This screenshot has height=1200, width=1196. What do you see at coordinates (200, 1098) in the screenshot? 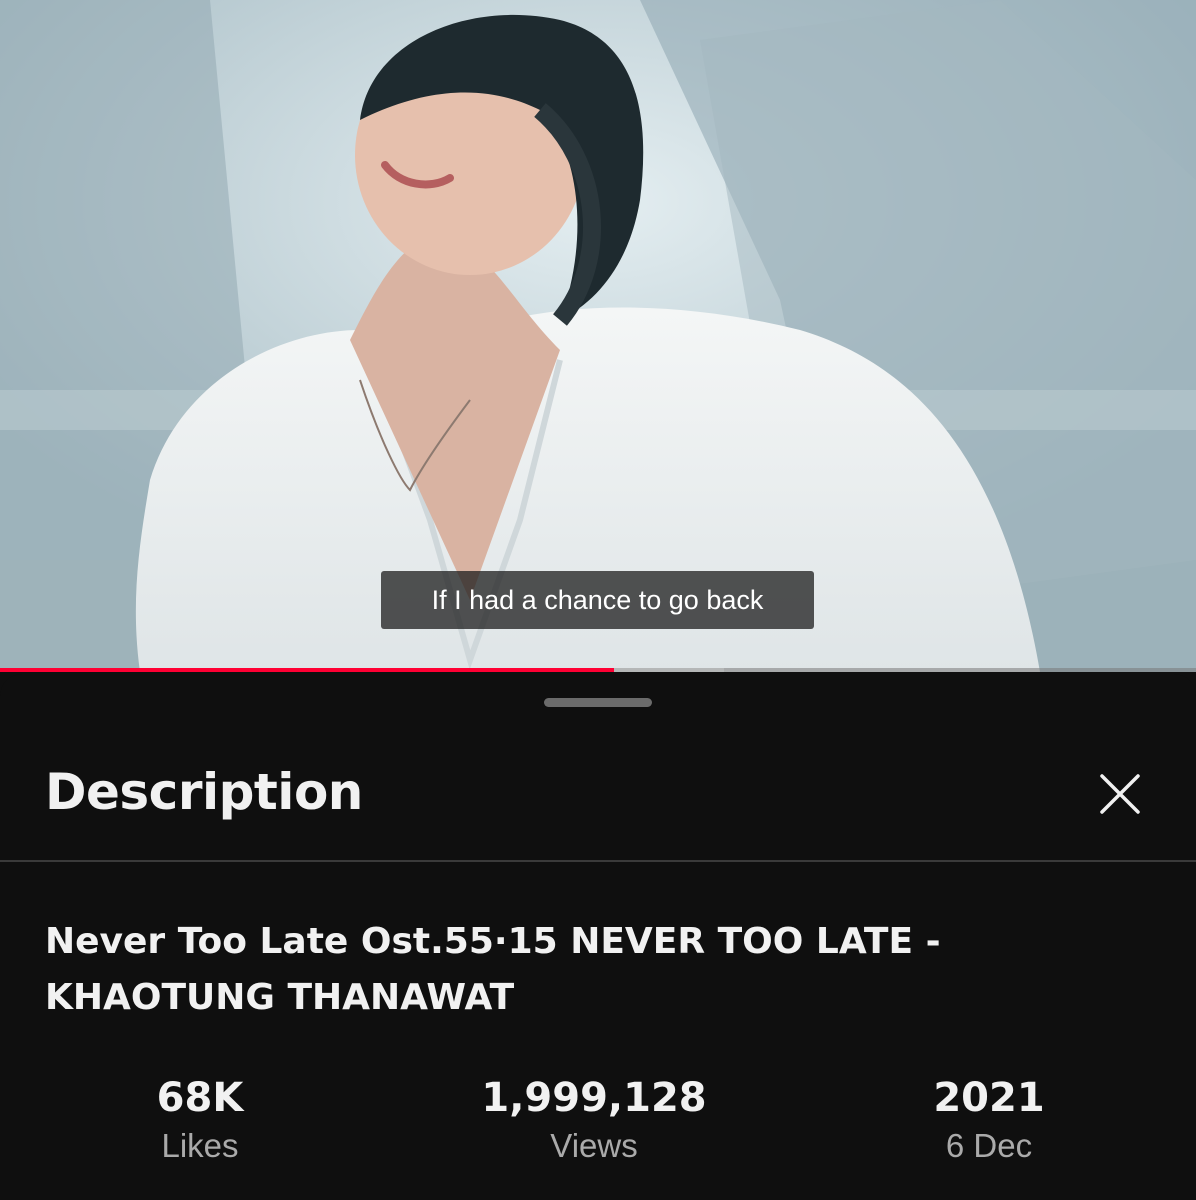
I see `likes-count: 68K` at bounding box center [200, 1098].